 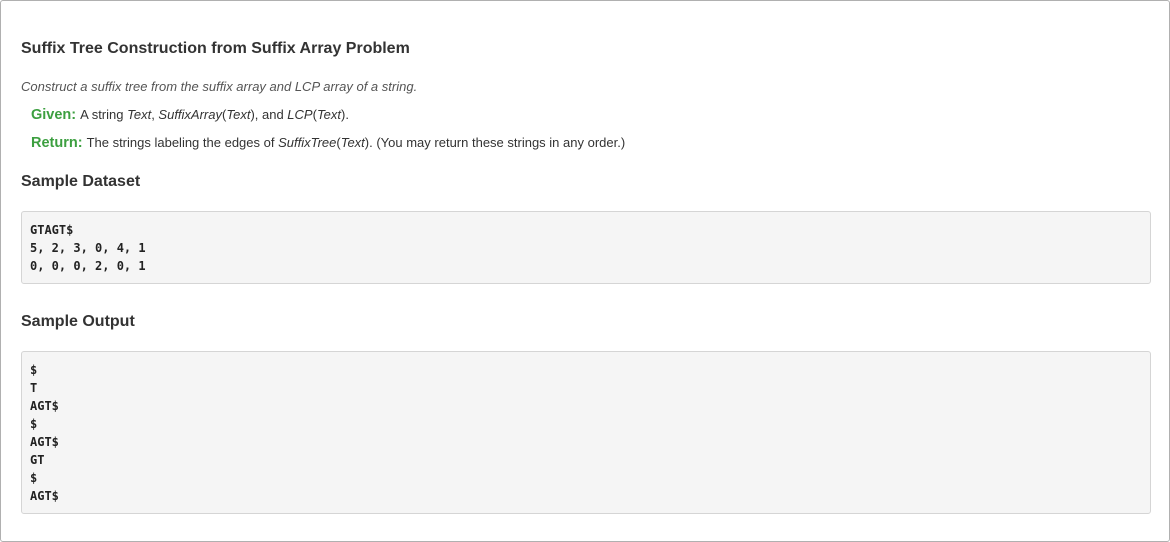 I want to click on given-text-var-3: Text, so click(x=329, y=114).